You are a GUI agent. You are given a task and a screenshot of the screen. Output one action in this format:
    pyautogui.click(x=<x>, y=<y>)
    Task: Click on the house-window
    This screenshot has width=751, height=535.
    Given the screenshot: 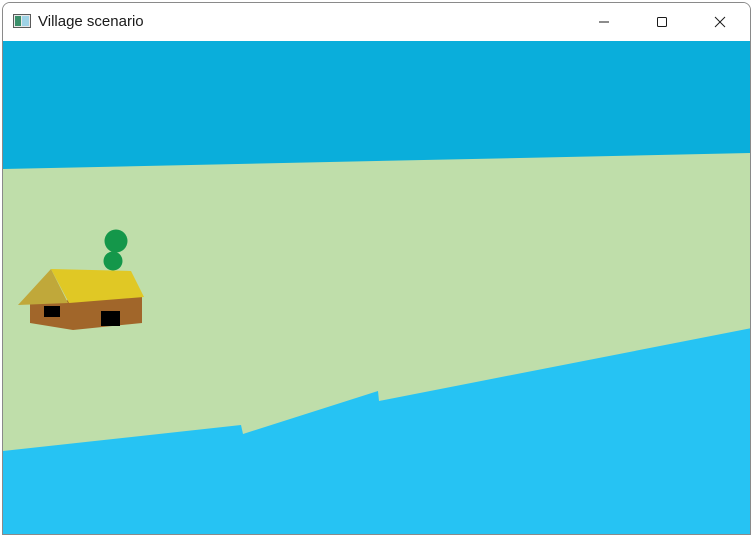 What is the action you would take?
    pyautogui.click(x=52, y=311)
    